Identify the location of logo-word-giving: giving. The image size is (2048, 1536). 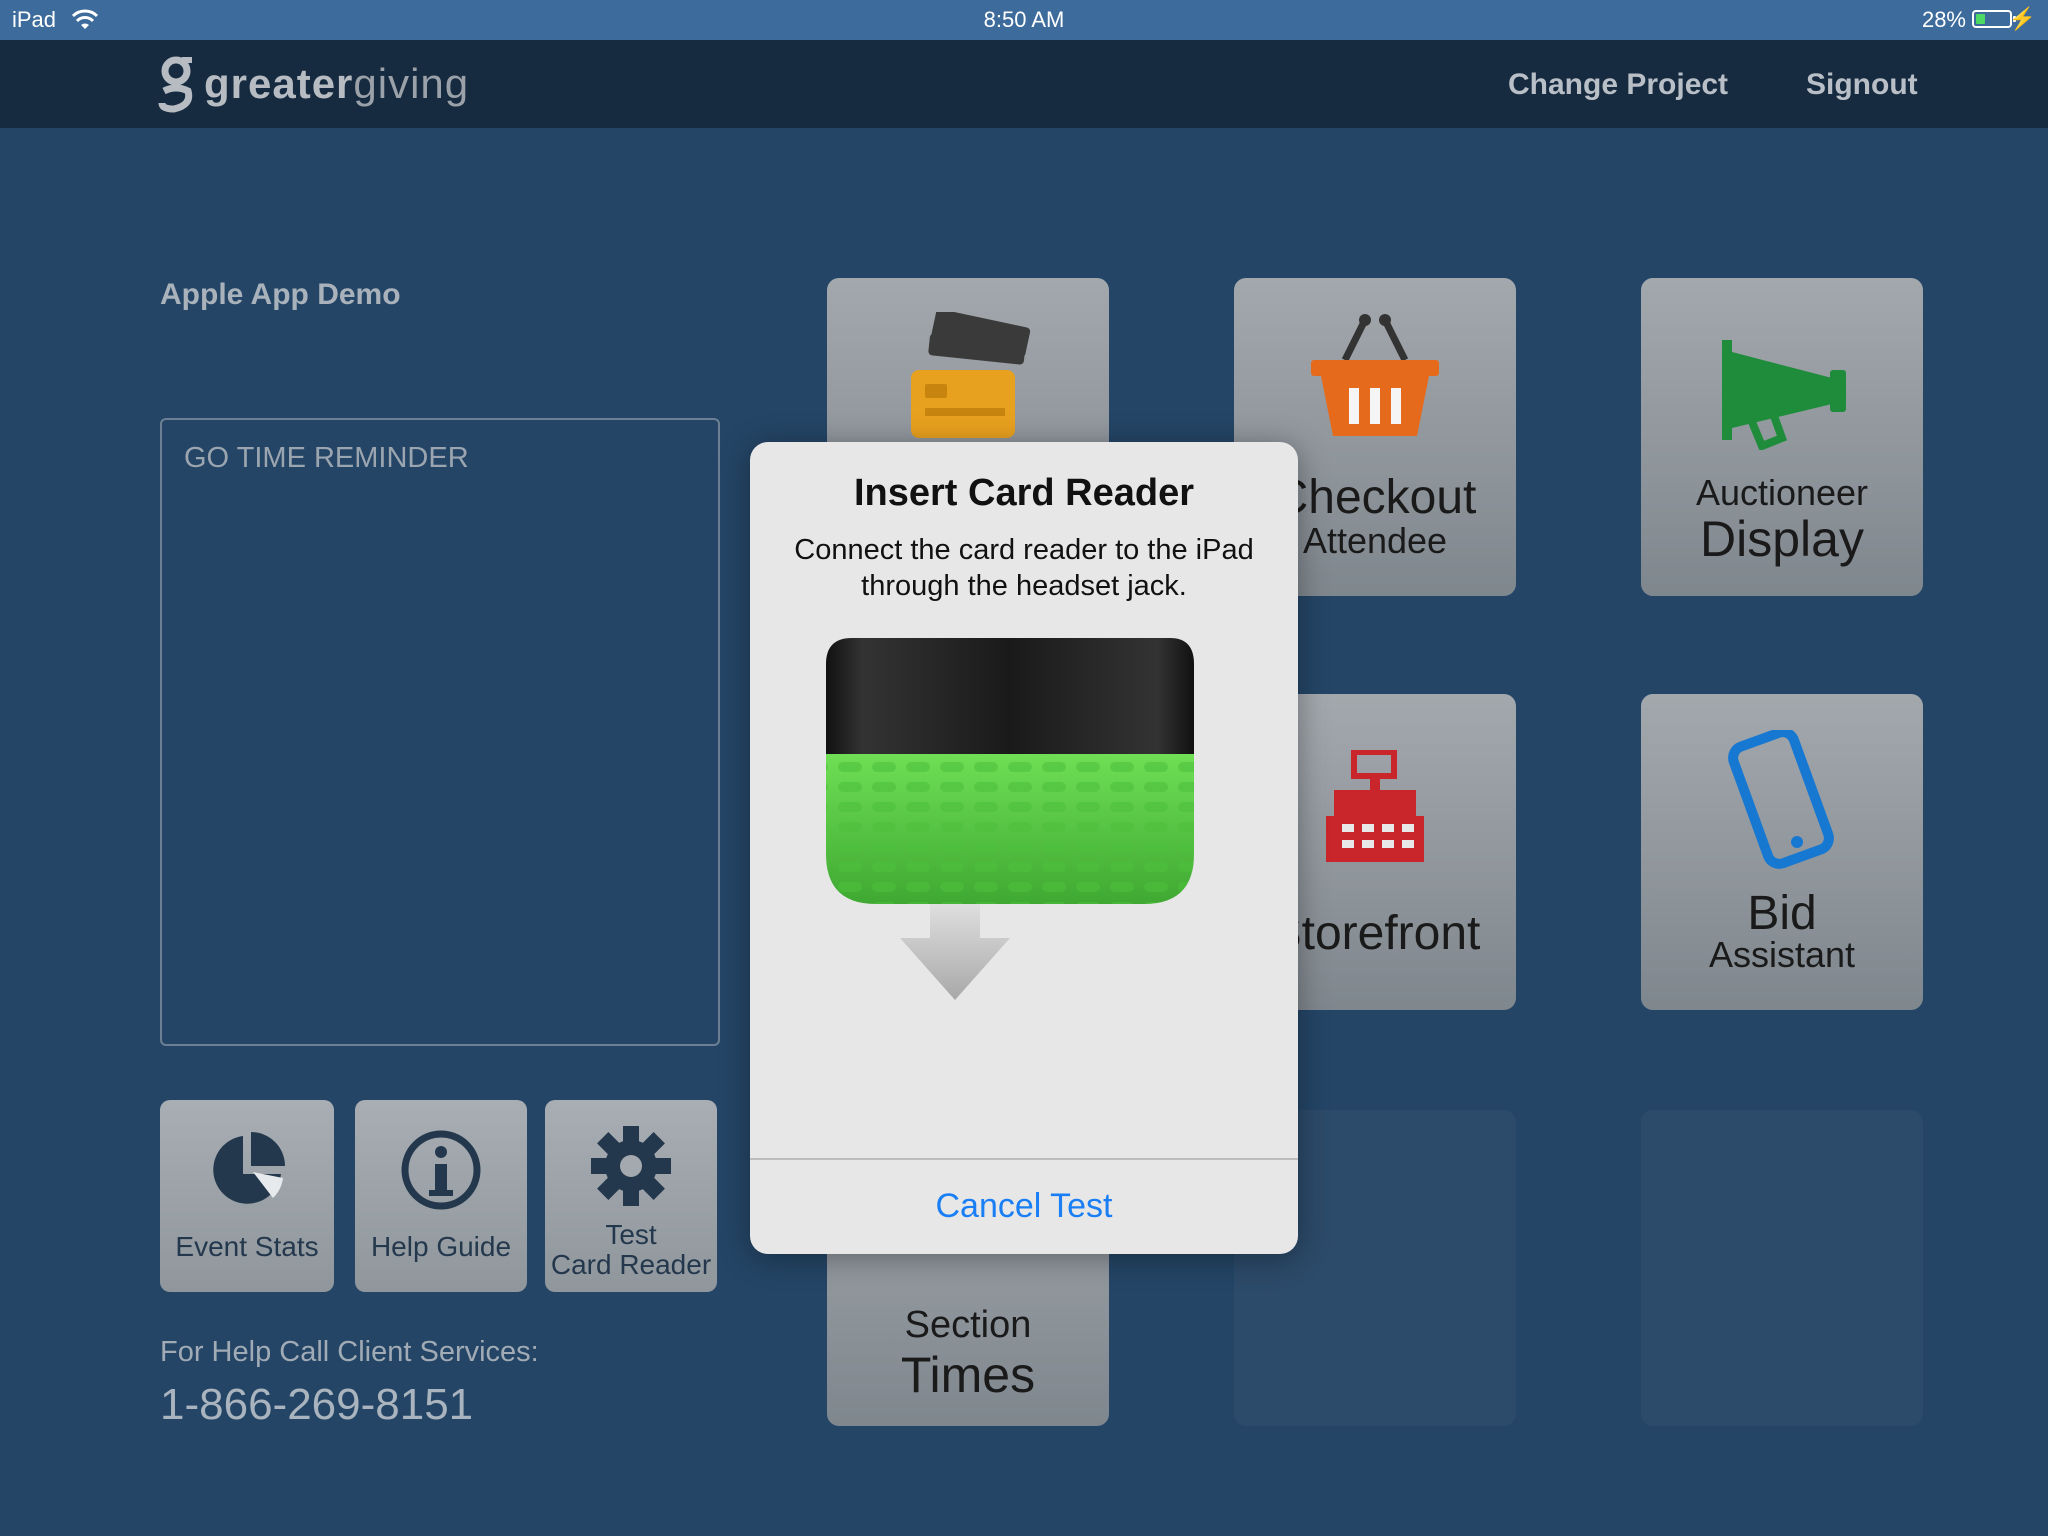
(411, 83).